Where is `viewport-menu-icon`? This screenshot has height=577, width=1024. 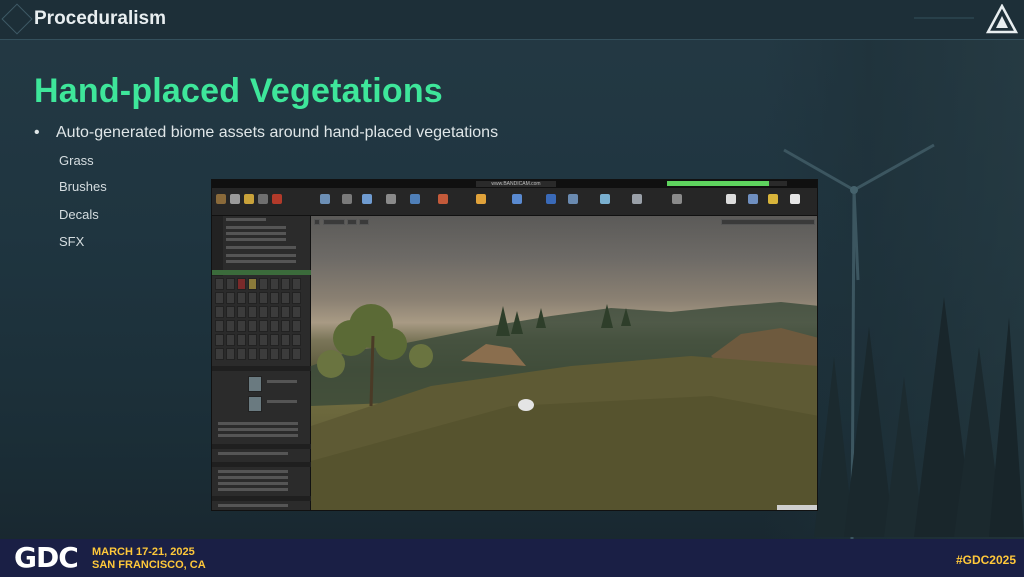 viewport-menu-icon is located at coordinates (317, 222).